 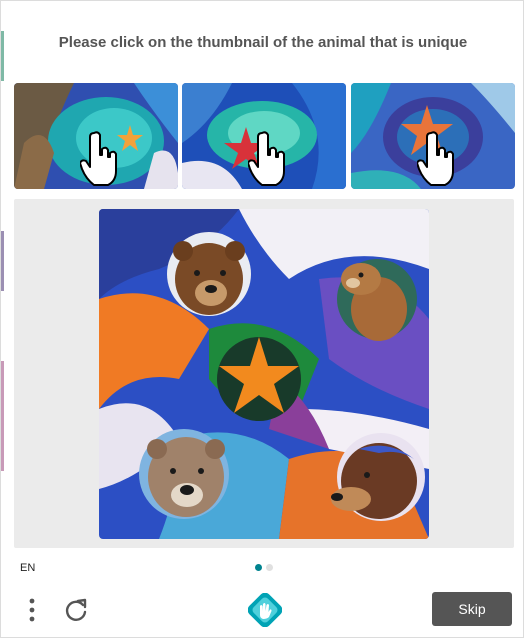 I want to click on bear-top-left, so click(x=209, y=274).